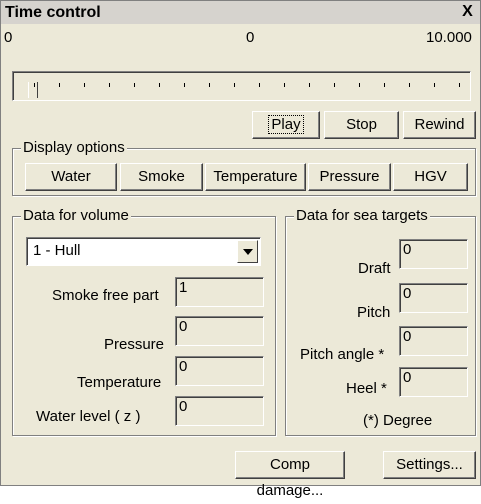 The height and width of the screenshot is (504, 481). I want to click on chevron-down-icon, so click(248, 252).